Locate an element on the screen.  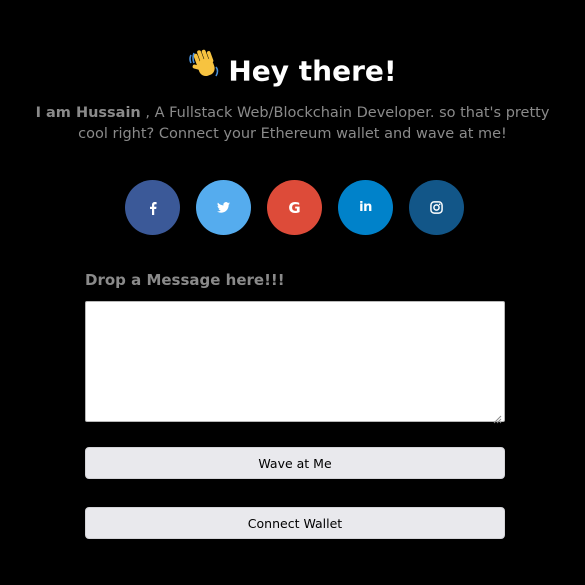
wave-button: Wave at Me is located at coordinates (295, 463).